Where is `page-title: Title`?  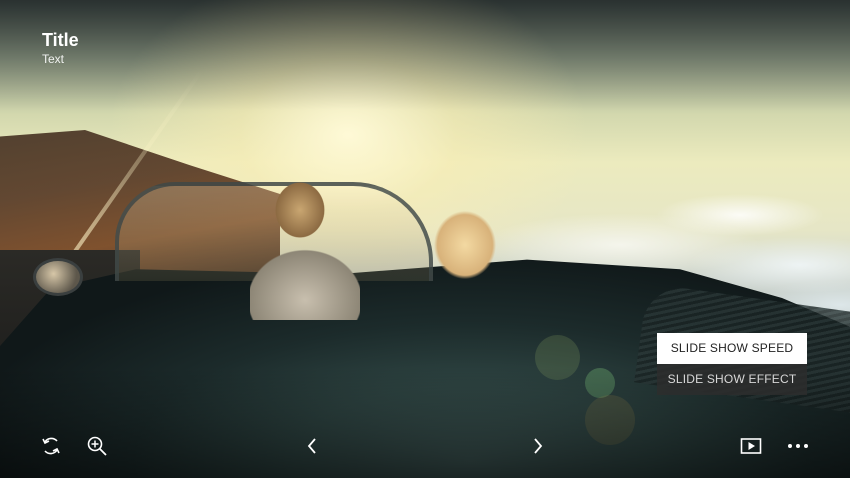 page-title: Title is located at coordinates (60, 40).